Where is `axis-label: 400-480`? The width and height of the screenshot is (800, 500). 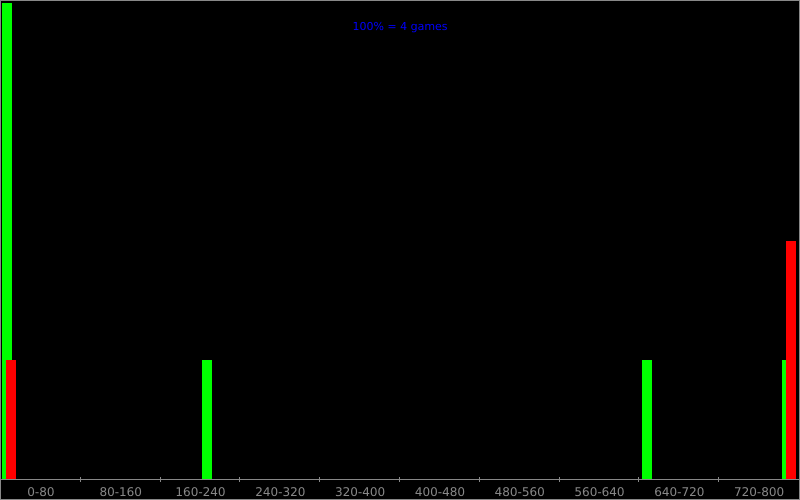
axis-label: 400-480 is located at coordinates (439, 492).